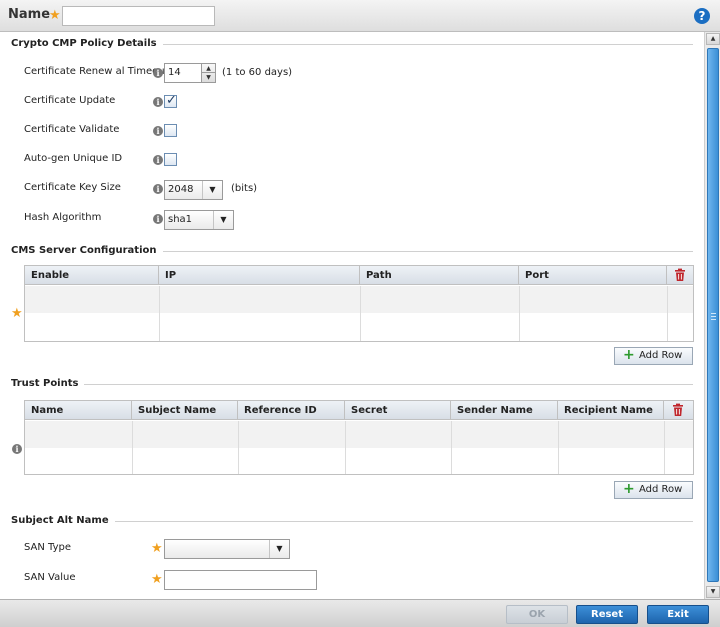 The width and height of the screenshot is (720, 627). What do you see at coordinates (240, 580) in the screenshot?
I see `san-value-input` at bounding box center [240, 580].